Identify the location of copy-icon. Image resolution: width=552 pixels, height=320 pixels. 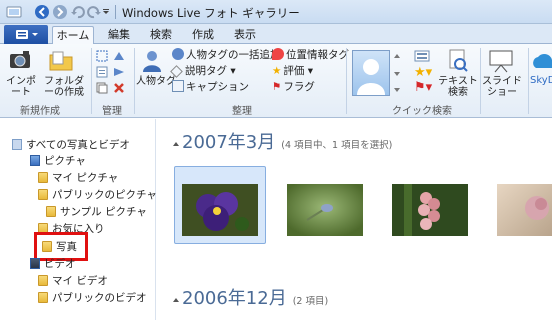
(102, 88).